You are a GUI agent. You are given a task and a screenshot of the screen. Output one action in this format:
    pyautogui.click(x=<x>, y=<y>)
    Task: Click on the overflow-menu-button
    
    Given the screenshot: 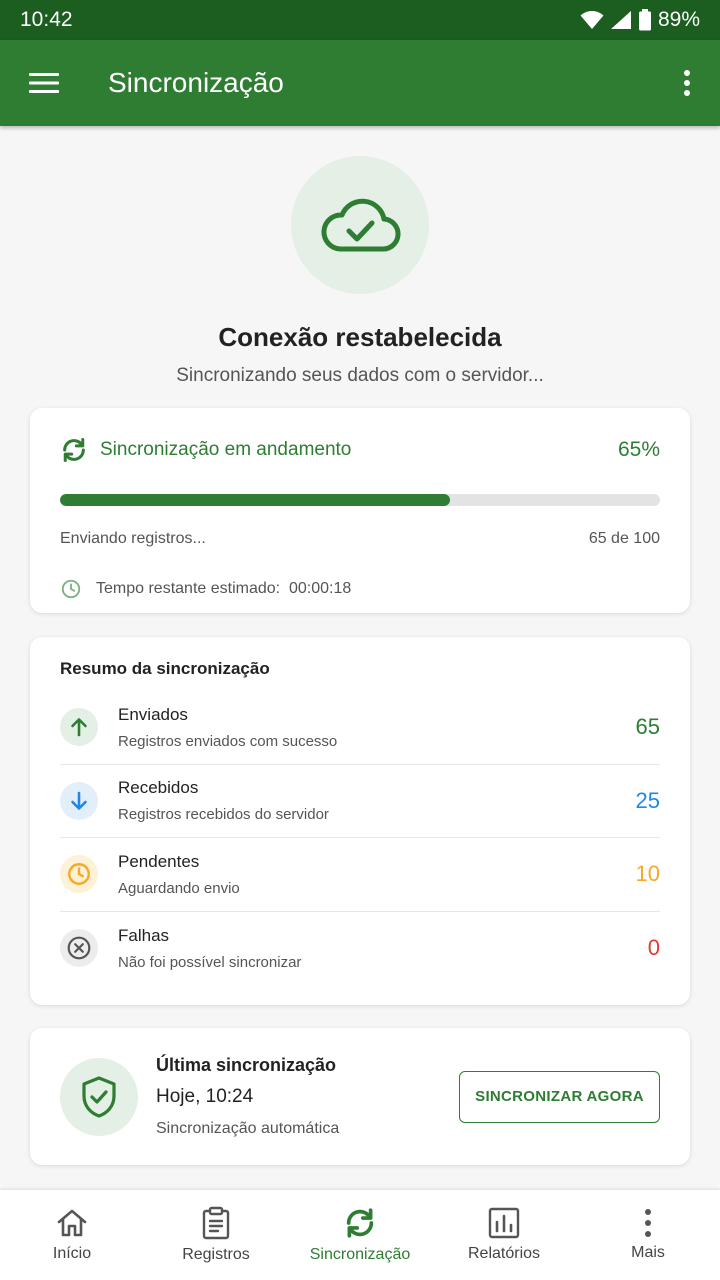 What is the action you would take?
    pyautogui.click(x=687, y=83)
    